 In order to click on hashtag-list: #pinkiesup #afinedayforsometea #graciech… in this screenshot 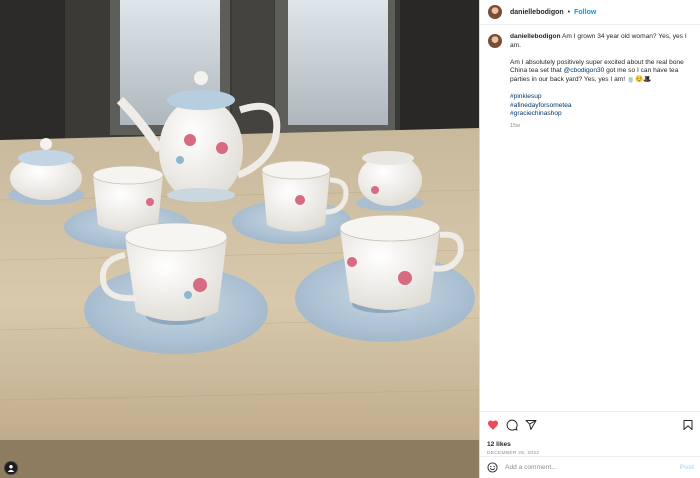, I will do `click(601, 106)`.